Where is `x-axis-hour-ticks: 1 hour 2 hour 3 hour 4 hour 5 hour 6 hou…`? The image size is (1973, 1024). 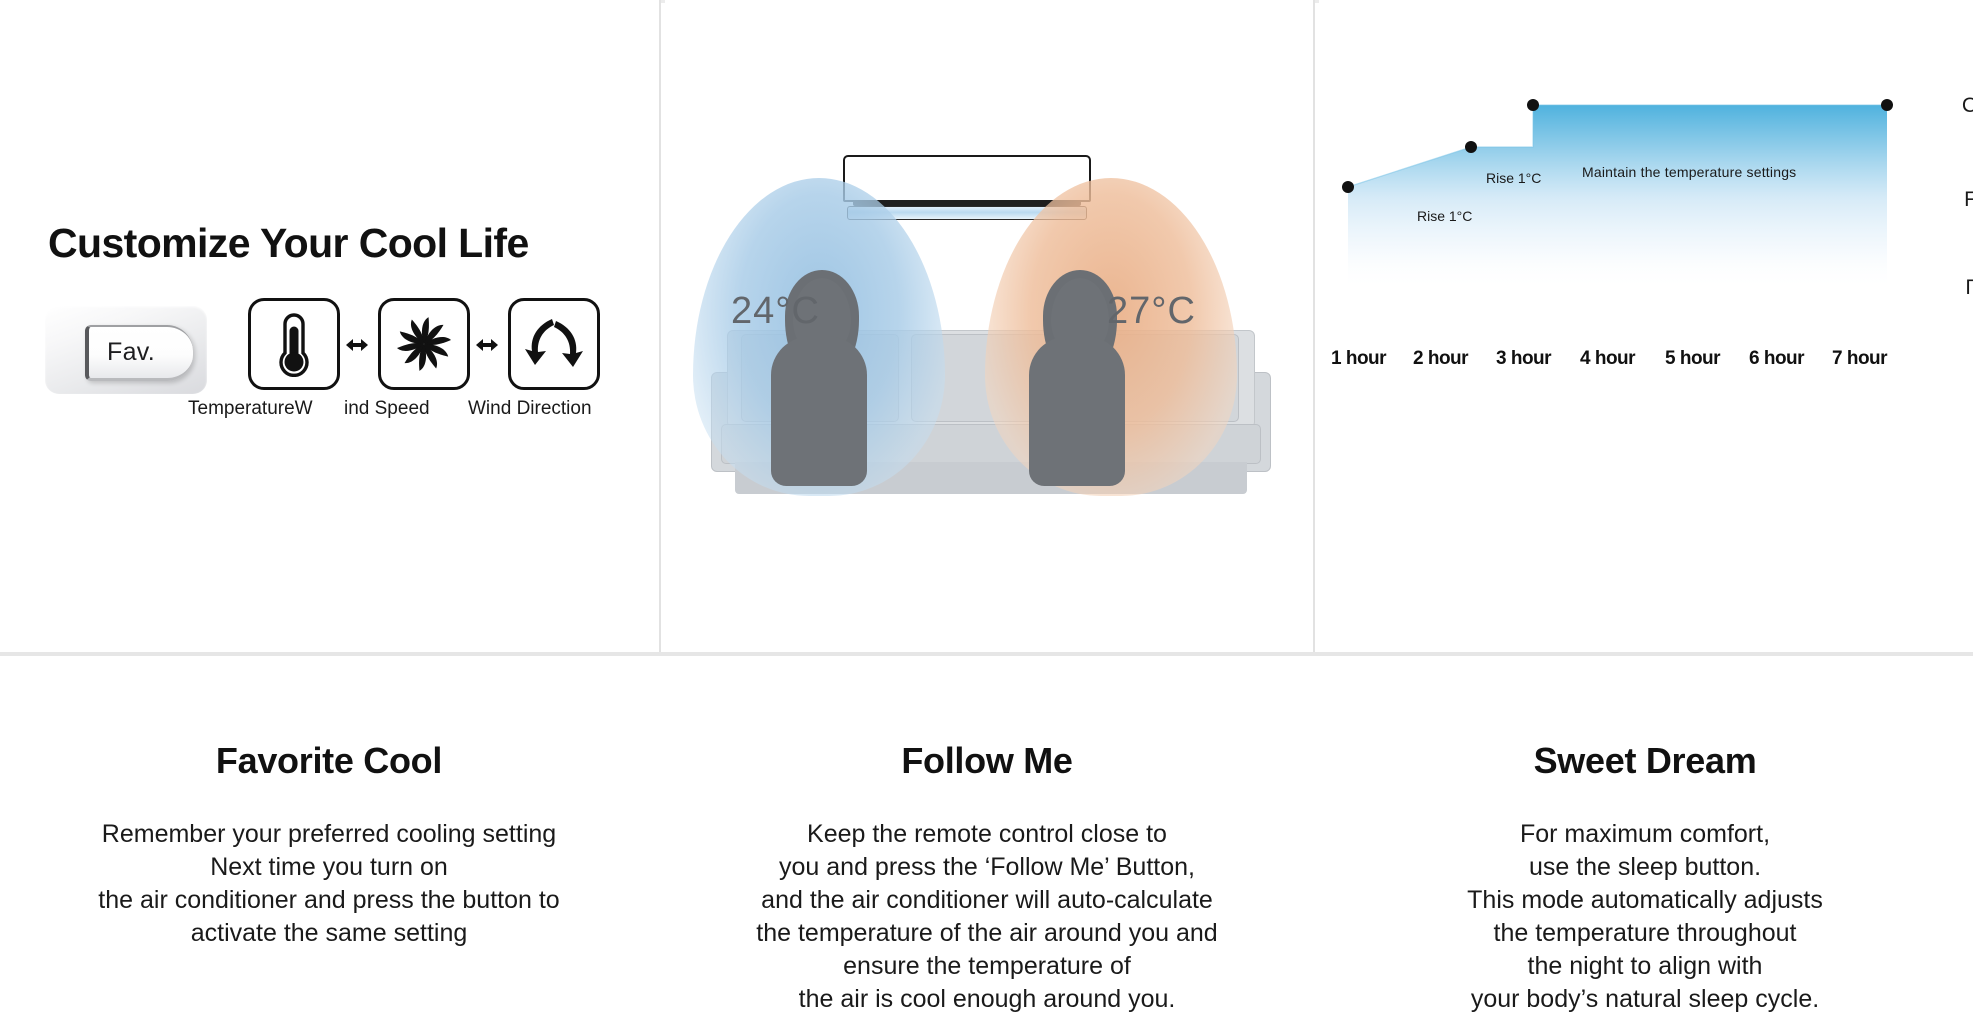
x-axis-hour-ticks: 1 hour 2 hour 3 hour 4 hour 5 hour 6 hou… is located at coordinates (1646, 363).